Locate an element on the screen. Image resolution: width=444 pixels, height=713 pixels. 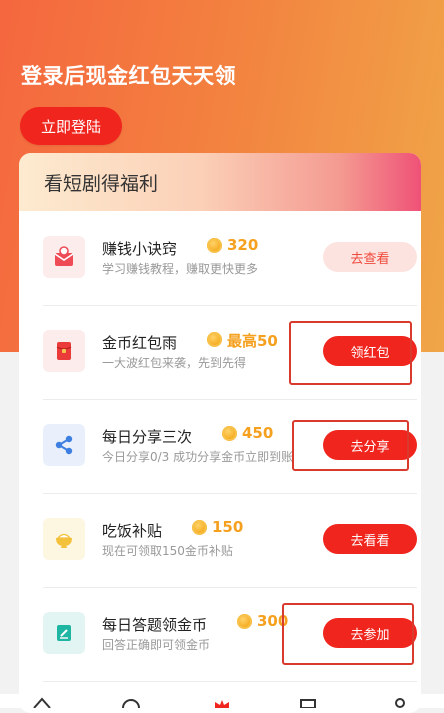
share-icon is located at coordinates (64, 445).